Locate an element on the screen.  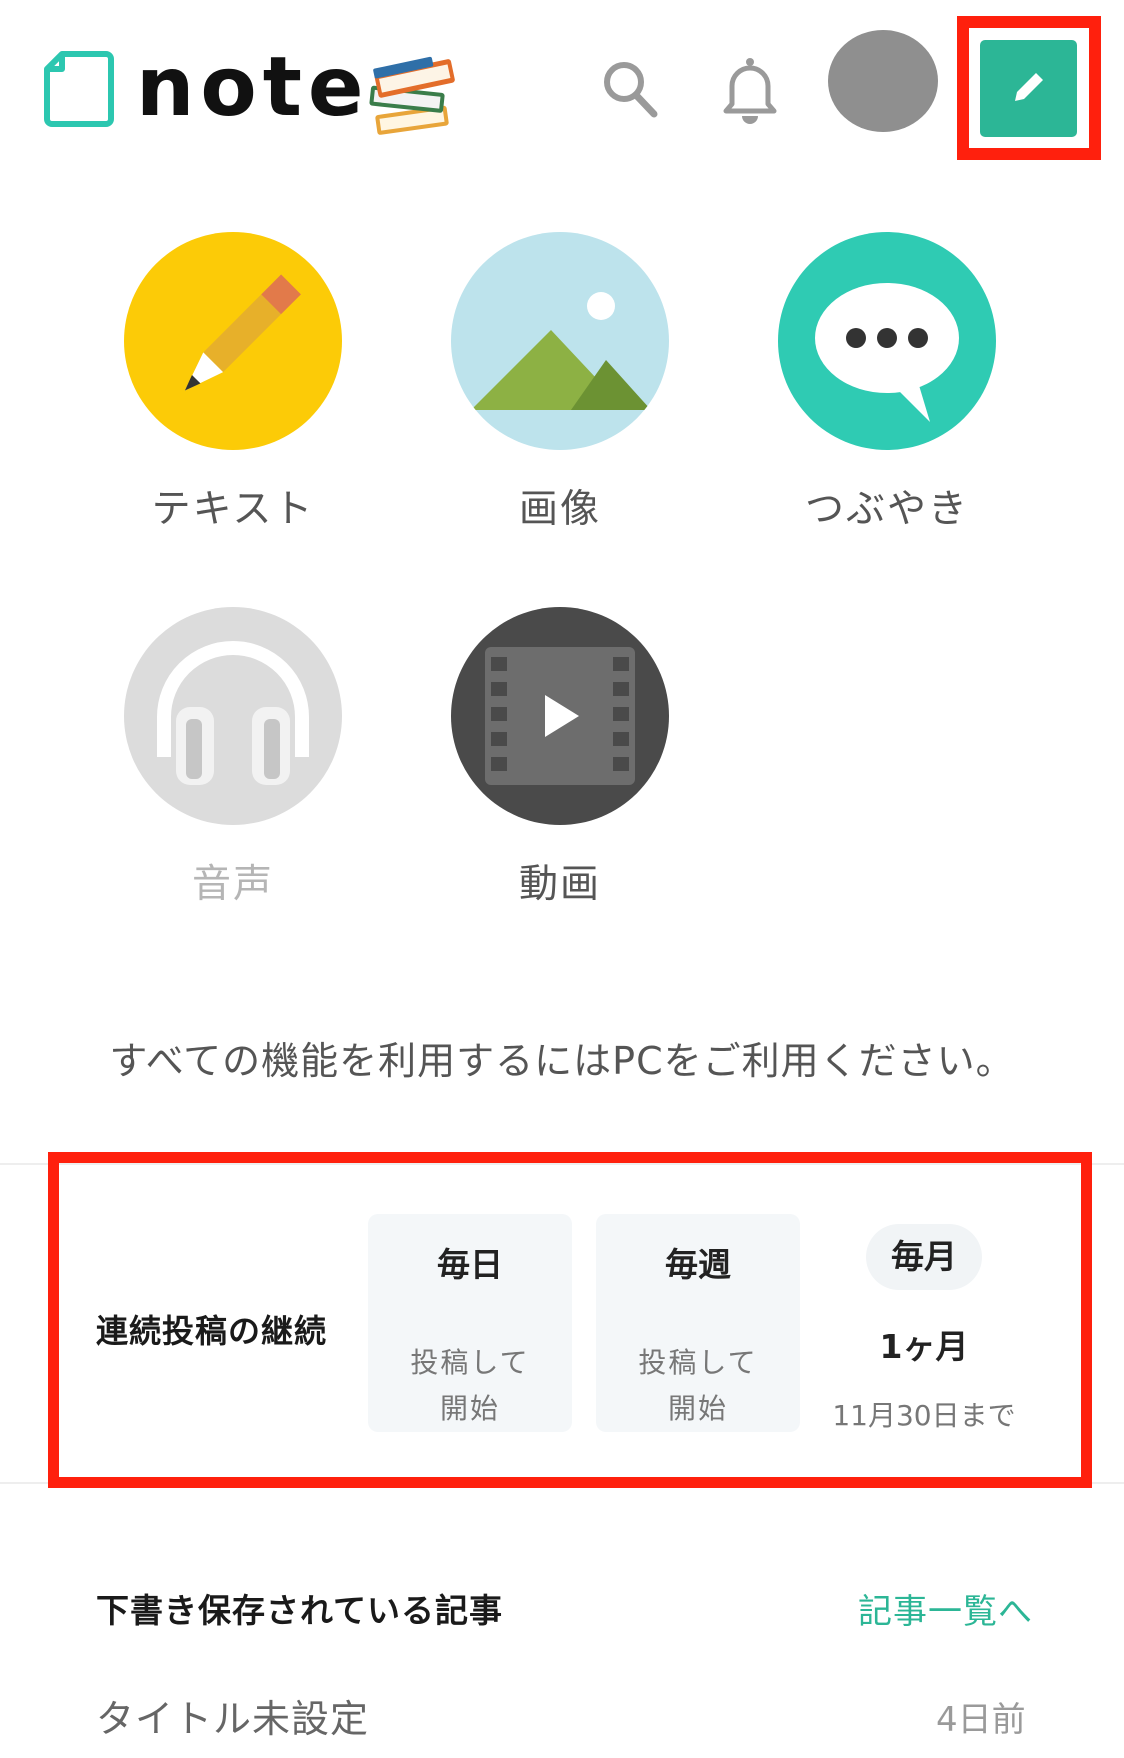
create-video-label: 動画 is located at coordinates (559, 884).